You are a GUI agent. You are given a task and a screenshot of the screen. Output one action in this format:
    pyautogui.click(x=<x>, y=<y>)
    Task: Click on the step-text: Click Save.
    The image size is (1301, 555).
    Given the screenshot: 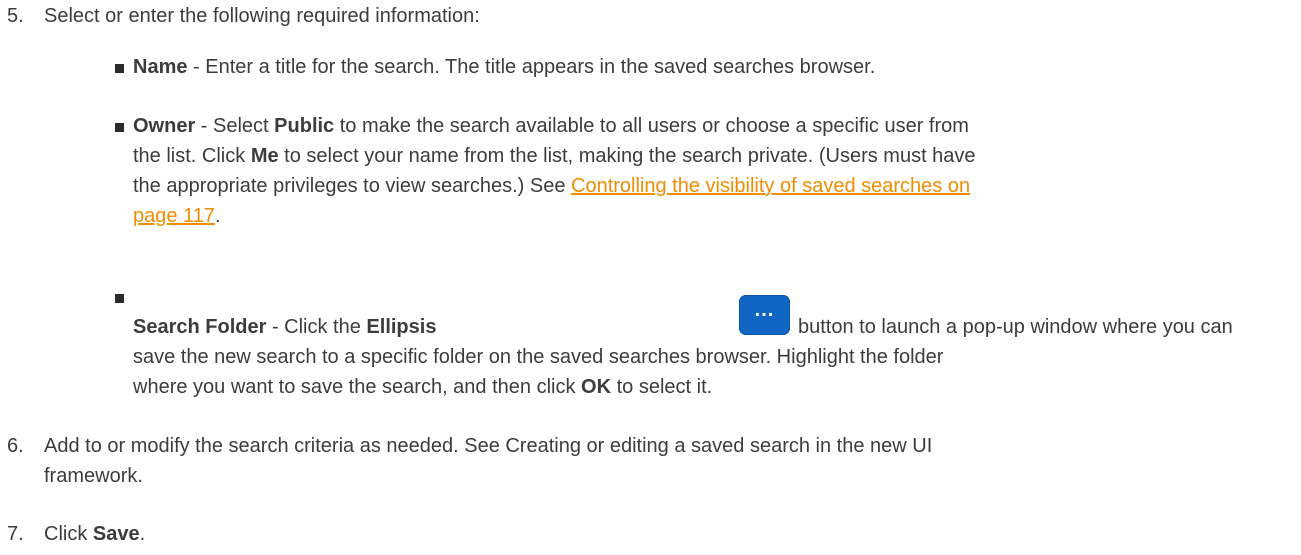 What is the action you would take?
    pyautogui.click(x=94, y=534)
    